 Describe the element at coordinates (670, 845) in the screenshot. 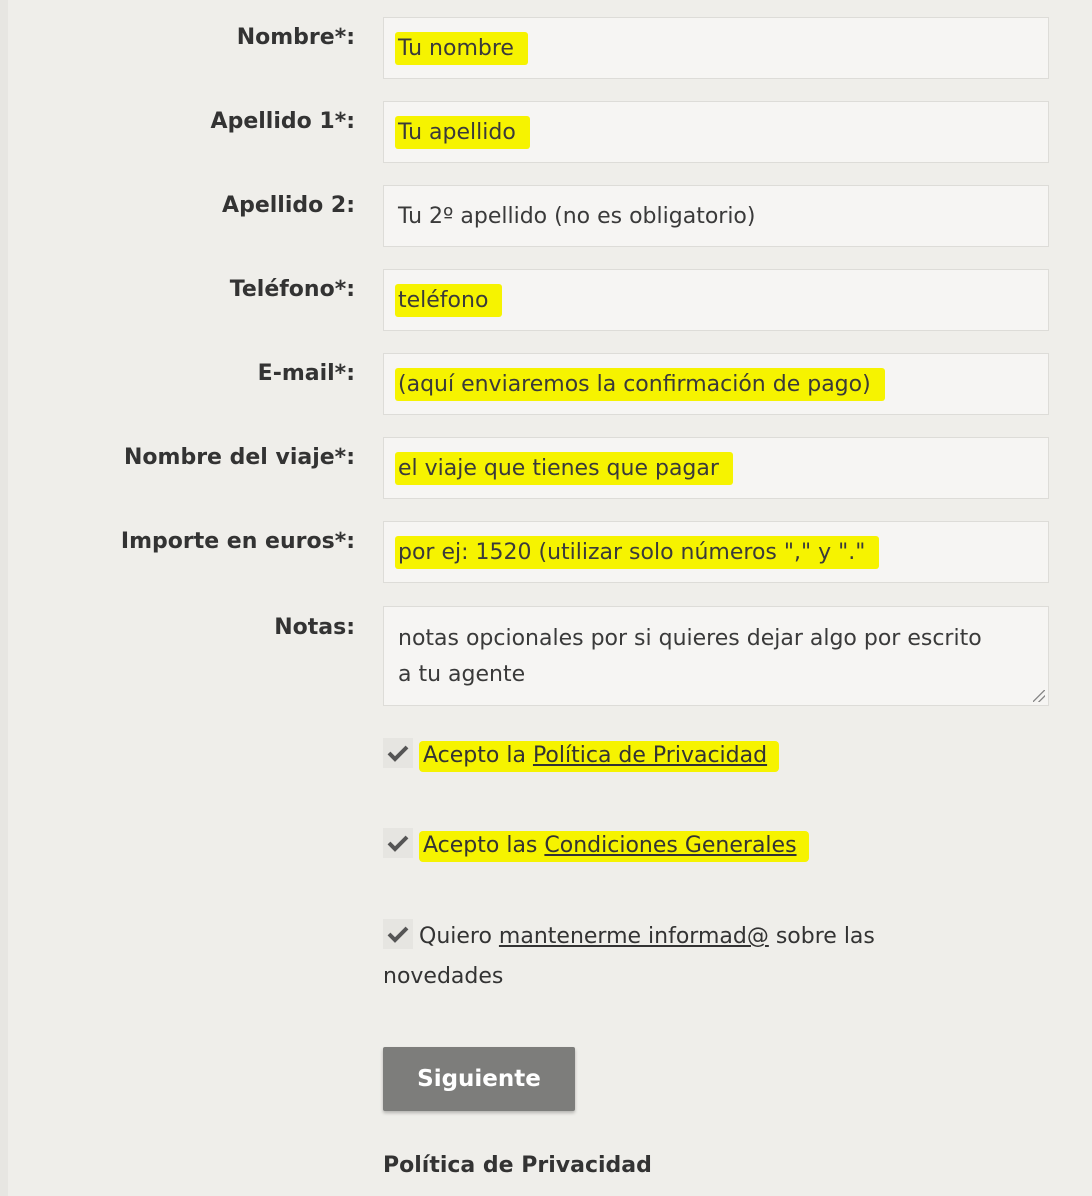

I see `conditions-link: Condiciones Generales` at that location.